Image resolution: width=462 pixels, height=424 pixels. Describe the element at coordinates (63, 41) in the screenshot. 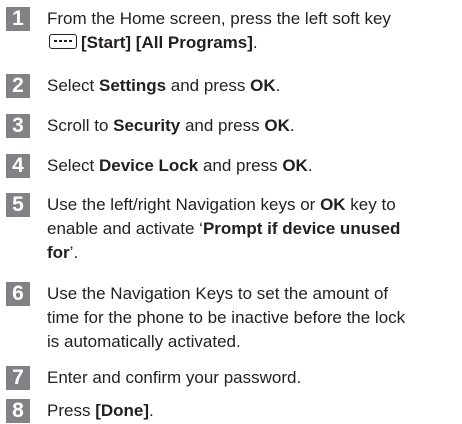

I see `left-soft-key-icon` at that location.